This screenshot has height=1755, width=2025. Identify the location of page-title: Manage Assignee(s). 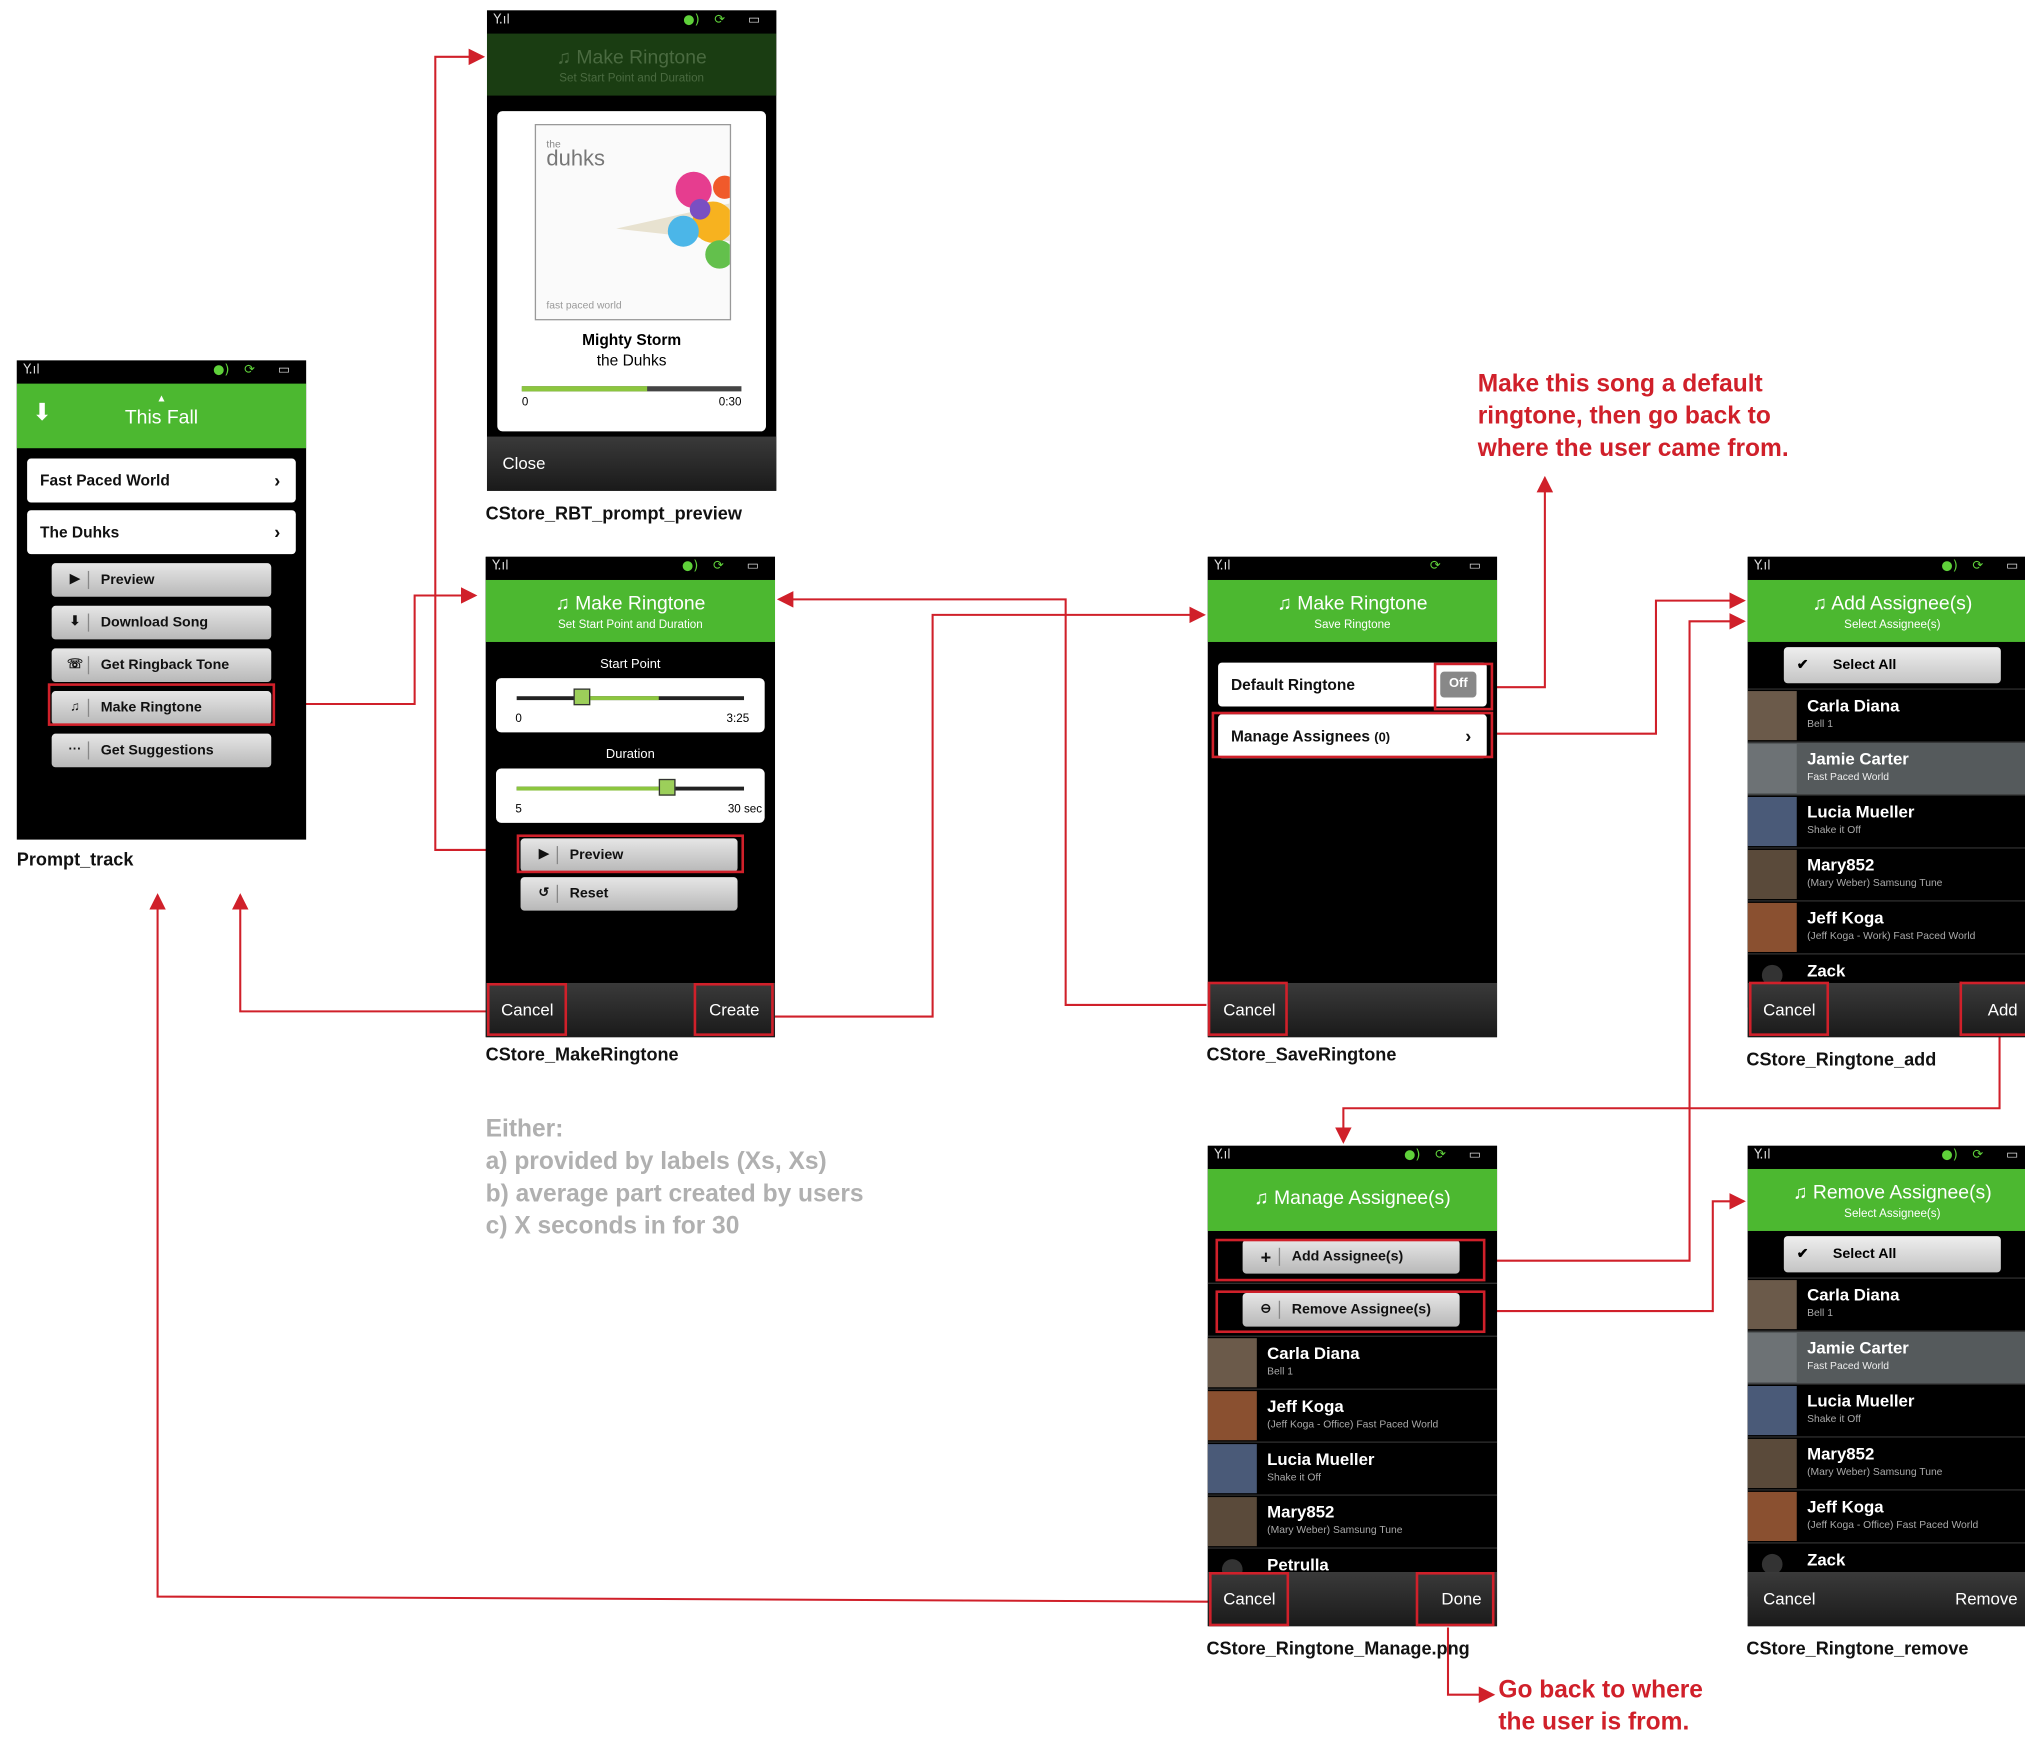
(1362, 1198).